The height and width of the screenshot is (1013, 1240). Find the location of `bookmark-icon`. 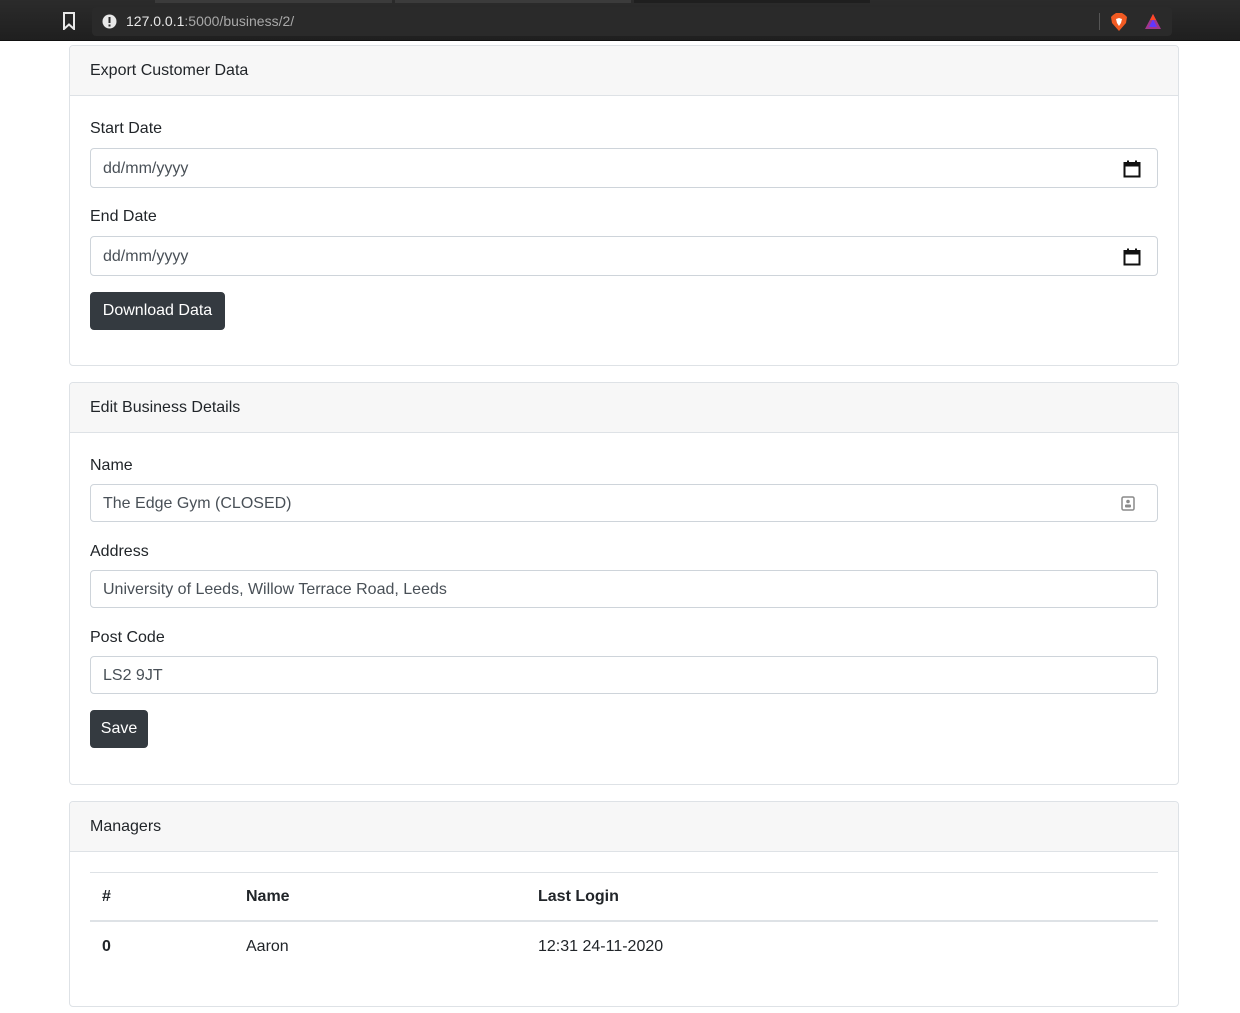

bookmark-icon is located at coordinates (69, 21).